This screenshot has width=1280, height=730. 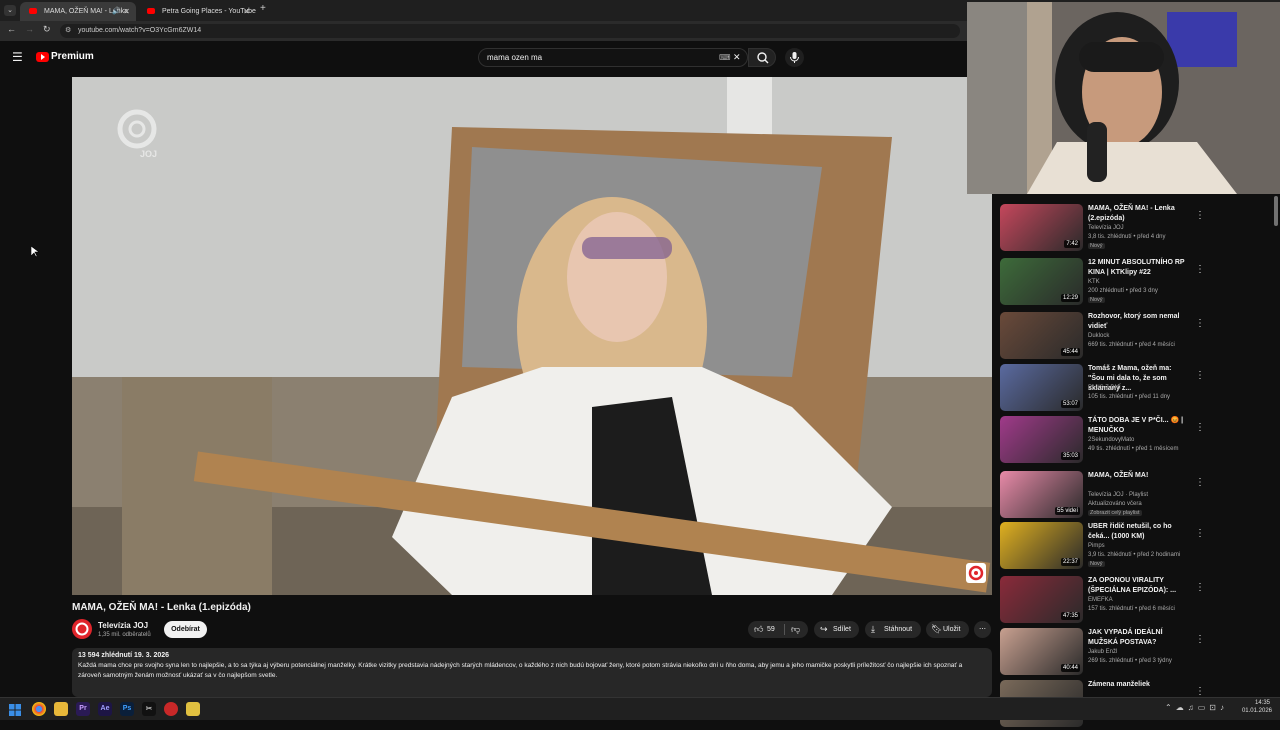 I want to click on share-button: ↪ Sdílet, so click(x=836, y=629).